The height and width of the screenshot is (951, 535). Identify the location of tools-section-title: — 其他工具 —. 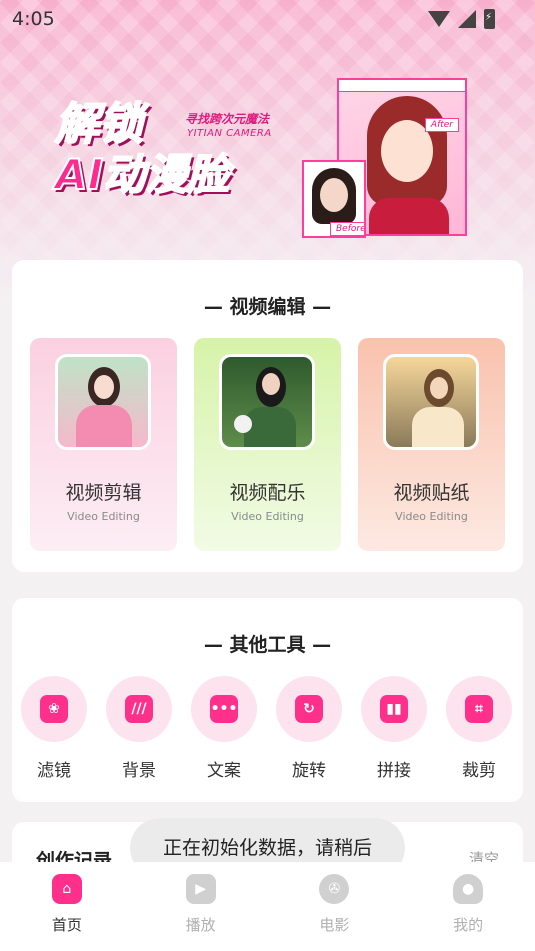
(267, 645).